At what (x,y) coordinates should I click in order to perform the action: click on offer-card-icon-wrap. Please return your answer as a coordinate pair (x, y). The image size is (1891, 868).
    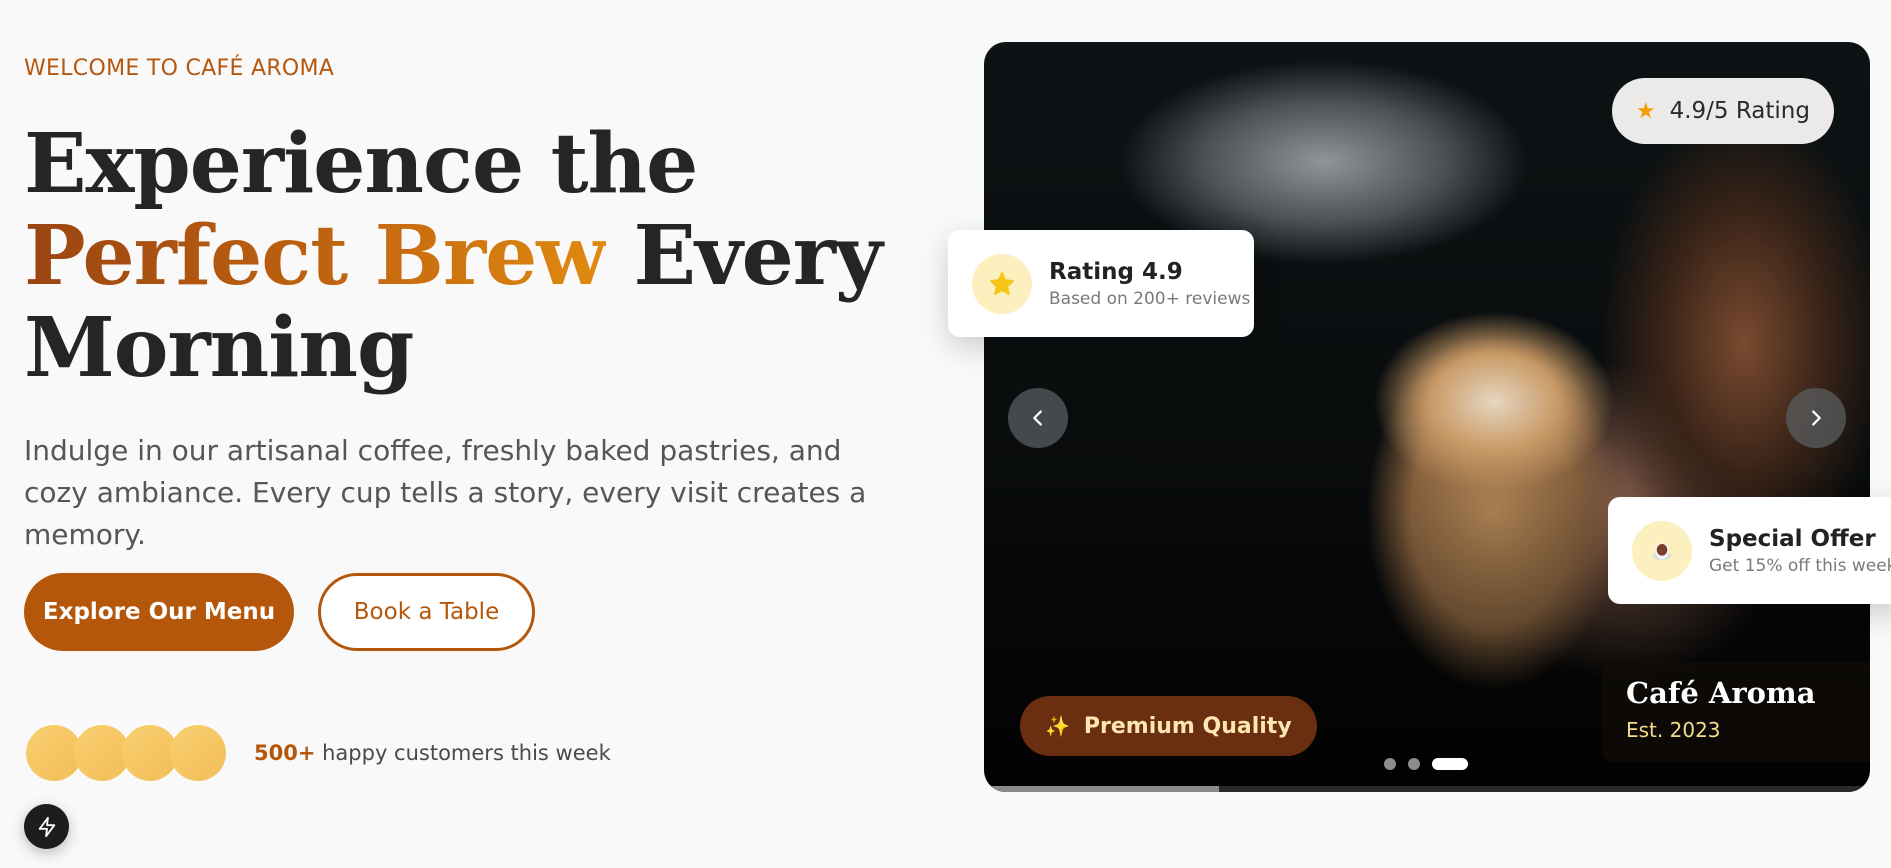
    Looking at the image, I should click on (1662, 550).